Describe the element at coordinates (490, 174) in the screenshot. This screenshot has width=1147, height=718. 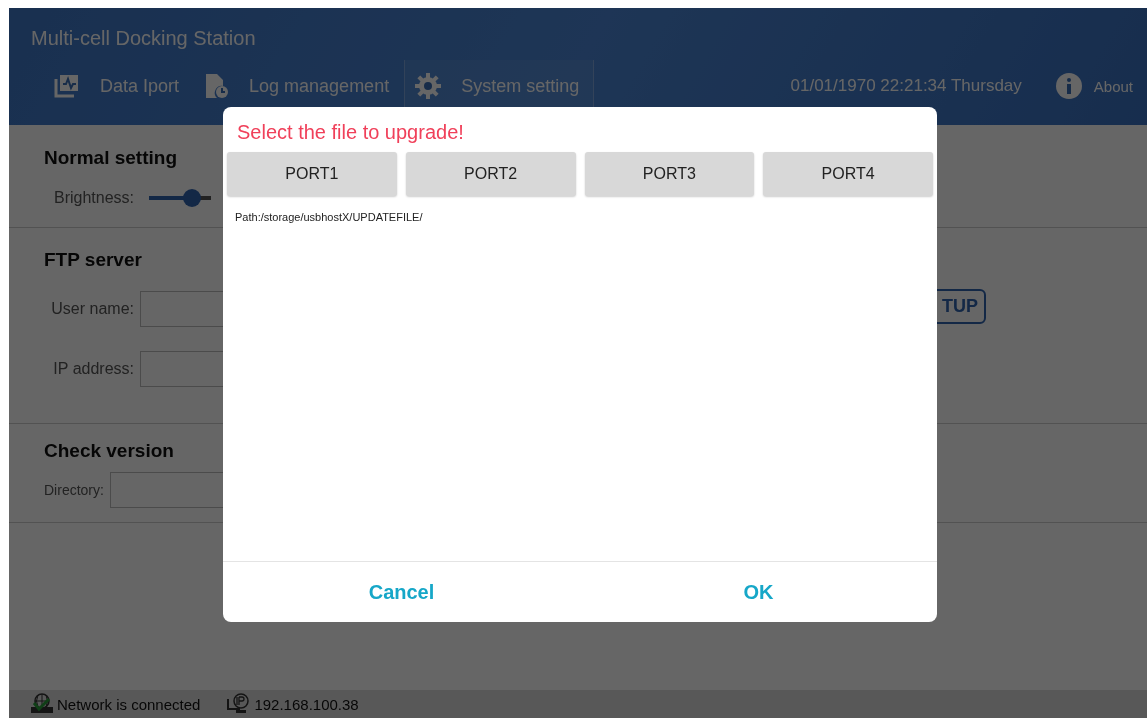
I see `port-button: PORT2` at that location.